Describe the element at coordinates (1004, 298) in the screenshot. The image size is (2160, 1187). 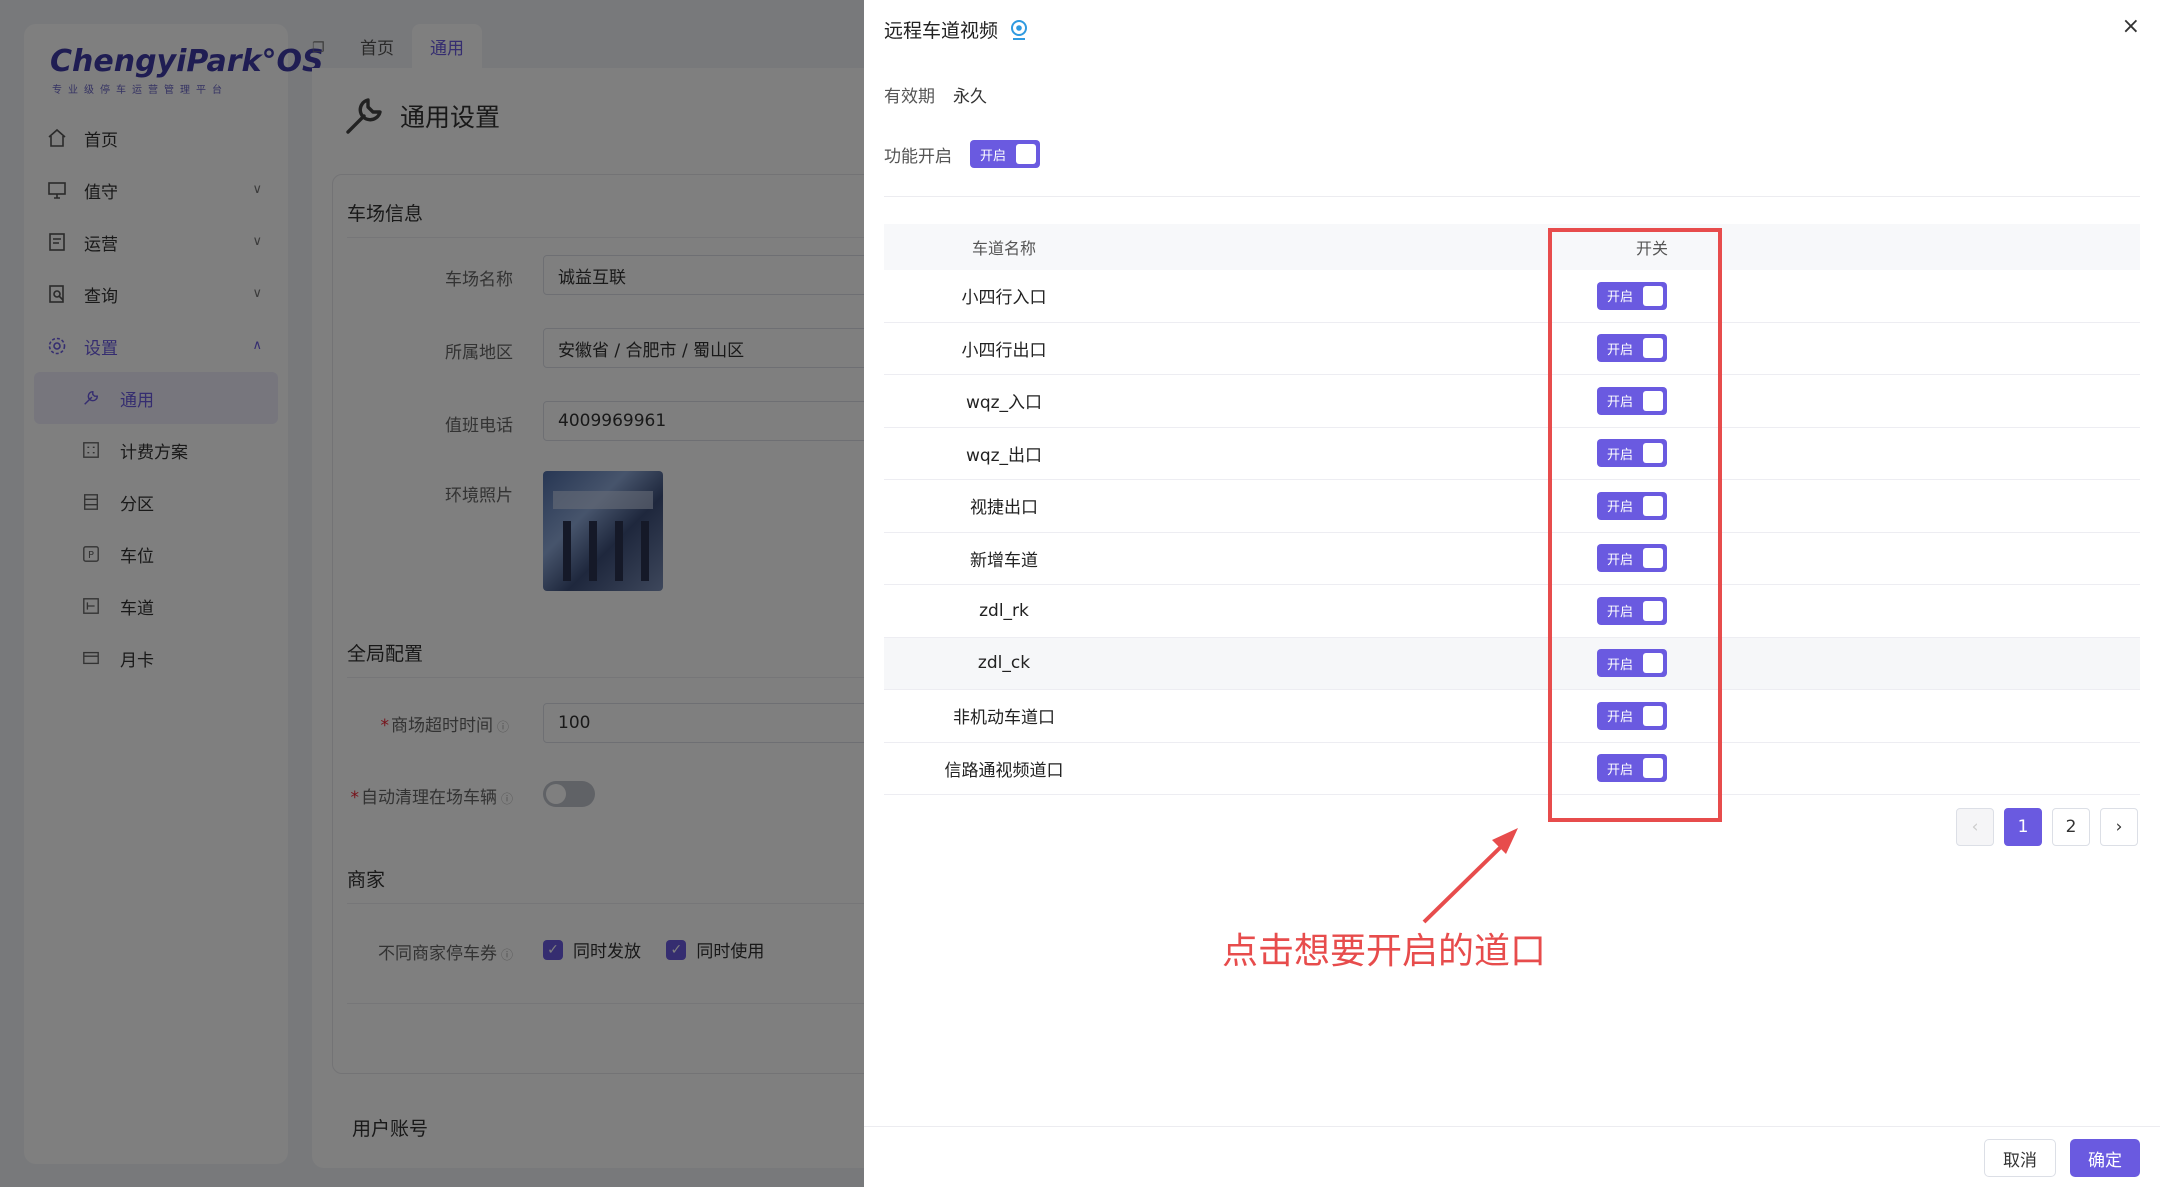
I see `lane-name: 小四行入口` at that location.